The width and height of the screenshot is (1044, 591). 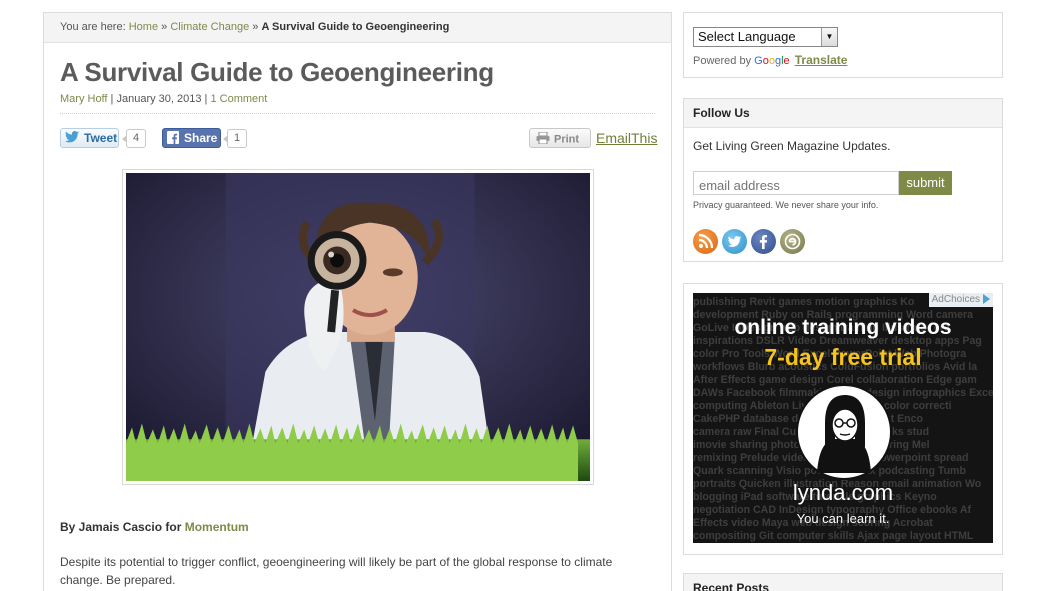 I want to click on meta-divider, so click(x=357, y=113).